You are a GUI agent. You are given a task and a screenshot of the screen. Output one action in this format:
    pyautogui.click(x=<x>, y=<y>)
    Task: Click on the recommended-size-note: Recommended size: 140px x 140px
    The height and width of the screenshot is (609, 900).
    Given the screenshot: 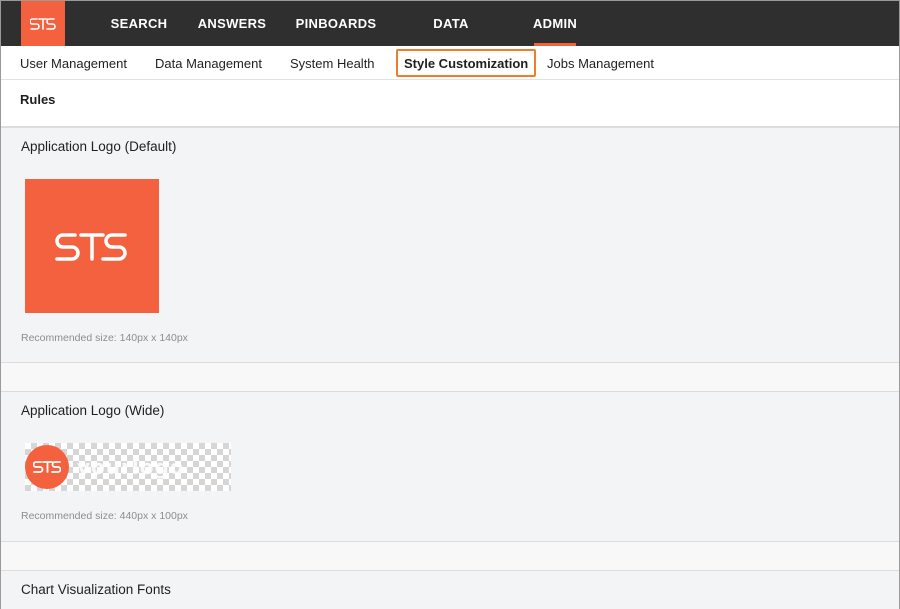 What is the action you would take?
    pyautogui.click(x=104, y=338)
    